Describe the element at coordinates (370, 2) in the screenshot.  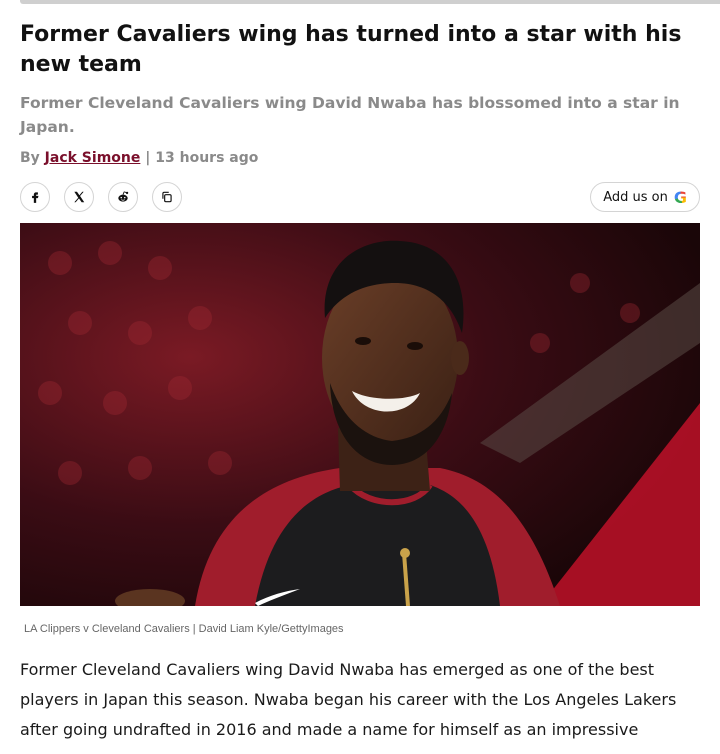
I see `top-scroll-bar` at that location.